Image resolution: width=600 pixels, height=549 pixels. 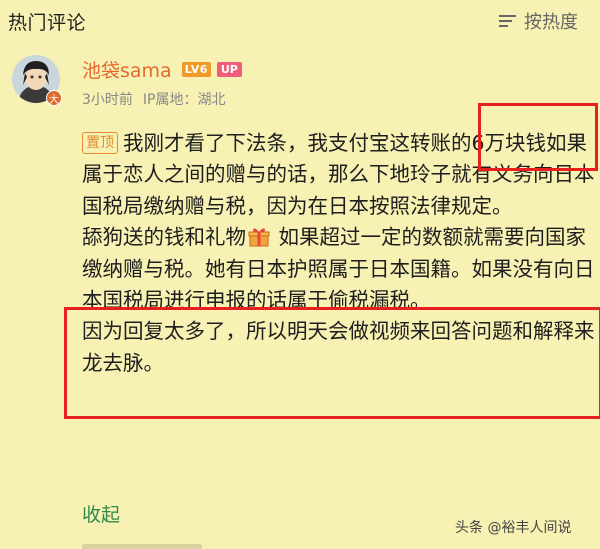 I want to click on collapse-link: 收起, so click(x=101, y=513).